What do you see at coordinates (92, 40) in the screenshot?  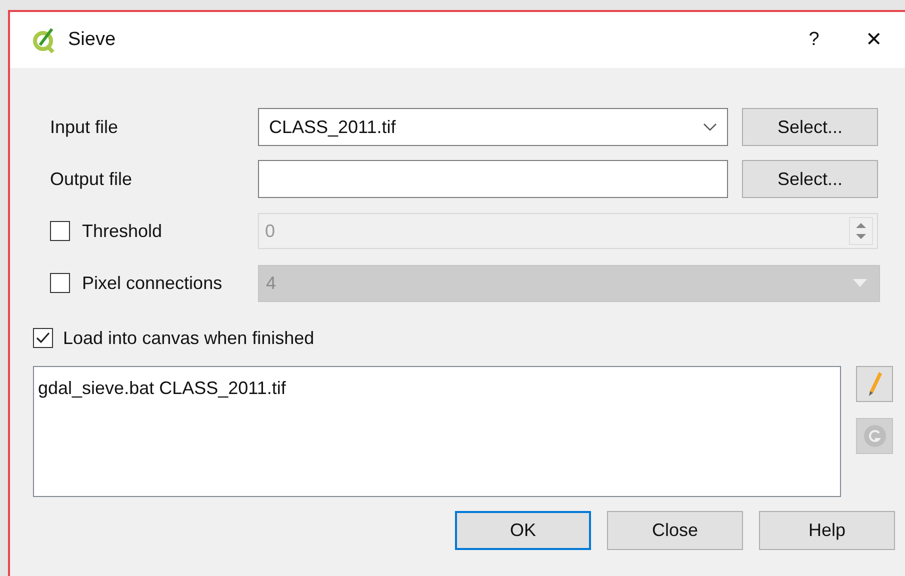 I see `window-title: Sieve` at bounding box center [92, 40].